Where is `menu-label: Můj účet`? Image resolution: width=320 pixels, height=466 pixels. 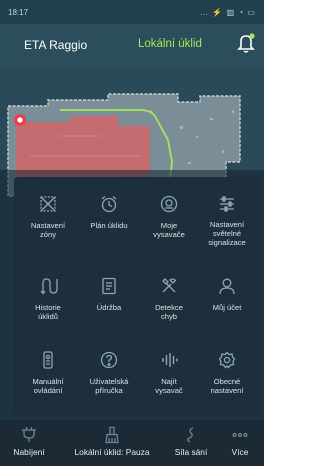
menu-label: Můj účet is located at coordinates (227, 307).